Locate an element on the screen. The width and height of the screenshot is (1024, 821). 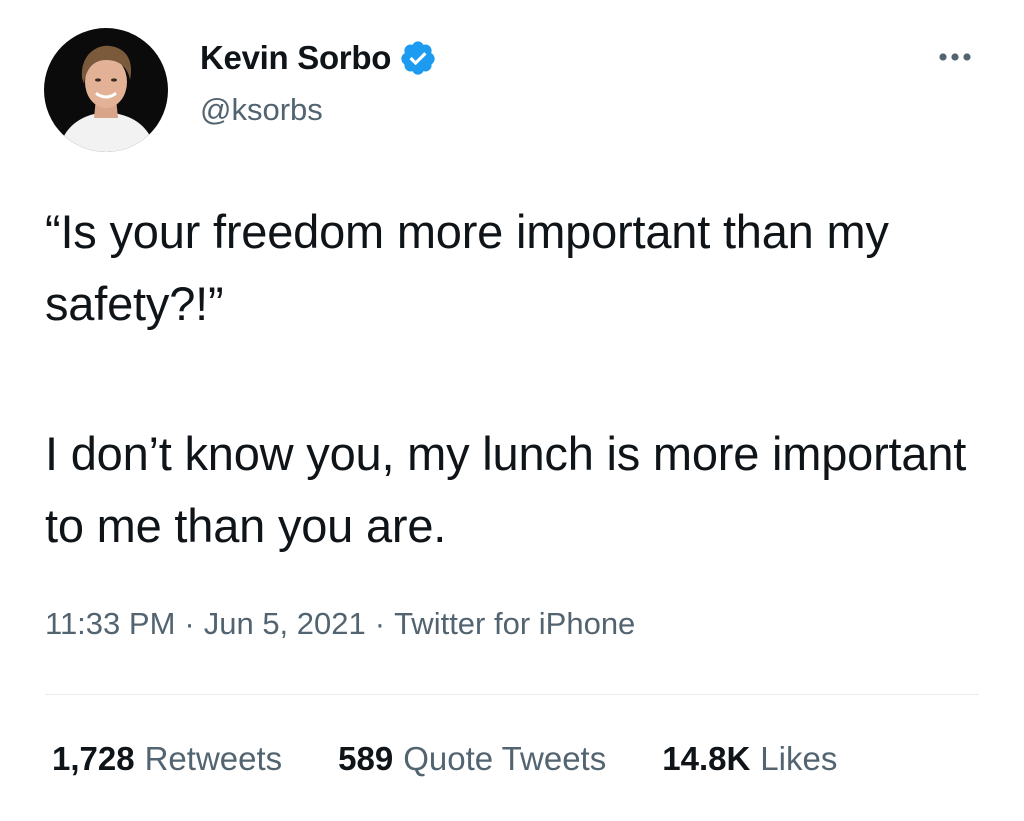
avatar-photo is located at coordinates (106, 90).